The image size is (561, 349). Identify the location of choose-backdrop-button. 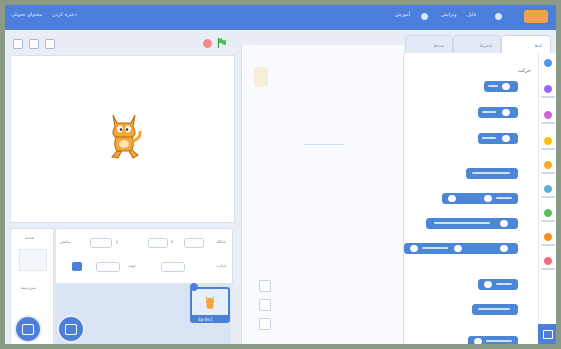
(28, 329).